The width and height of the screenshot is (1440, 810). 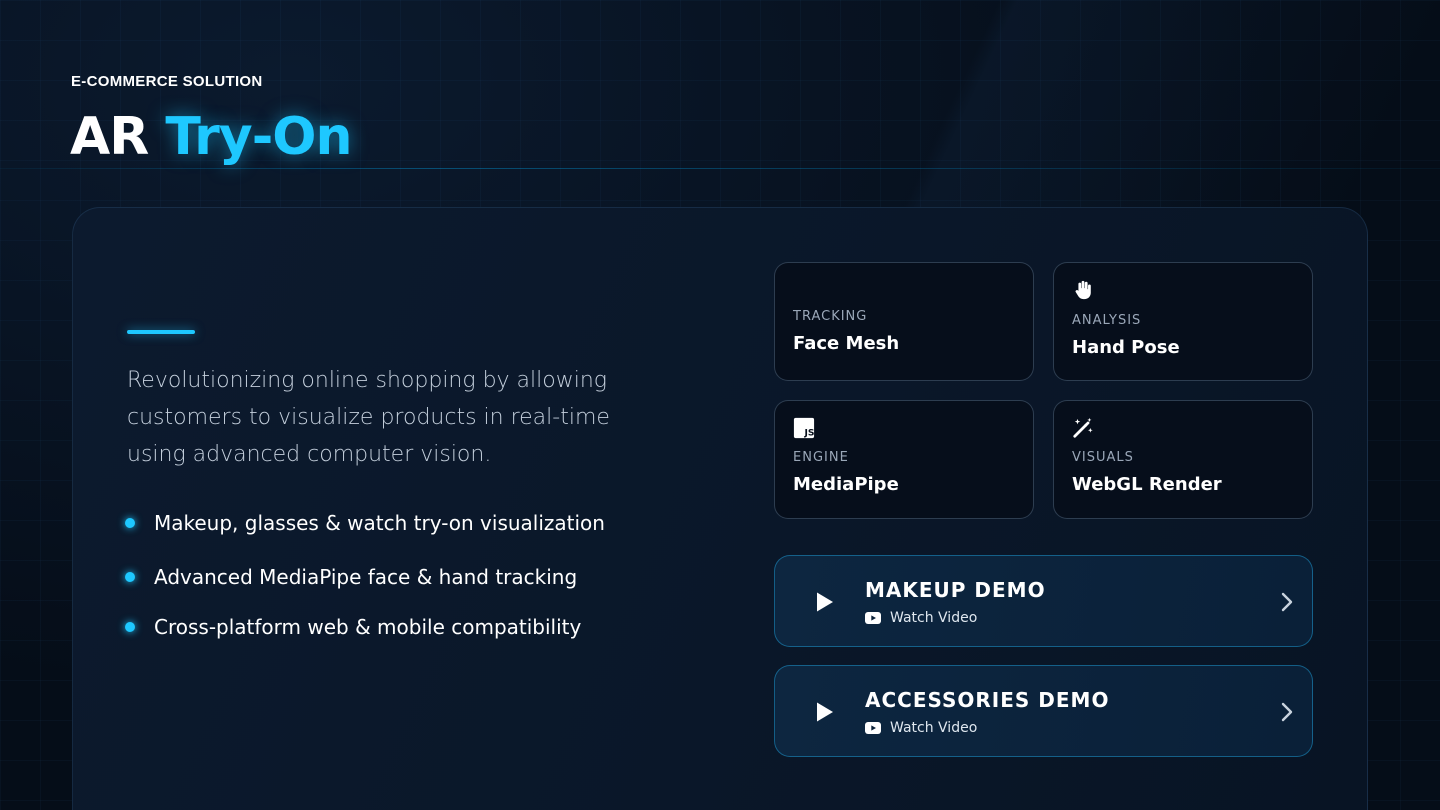 I want to click on tile-label: ANALYSIS, so click(x=1107, y=320).